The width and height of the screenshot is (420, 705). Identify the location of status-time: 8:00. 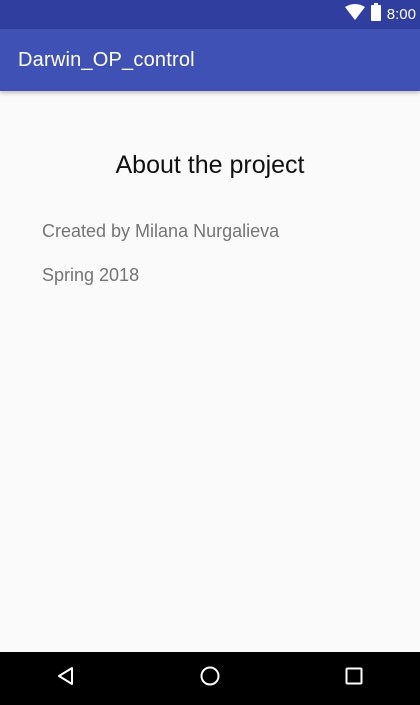
(401, 14).